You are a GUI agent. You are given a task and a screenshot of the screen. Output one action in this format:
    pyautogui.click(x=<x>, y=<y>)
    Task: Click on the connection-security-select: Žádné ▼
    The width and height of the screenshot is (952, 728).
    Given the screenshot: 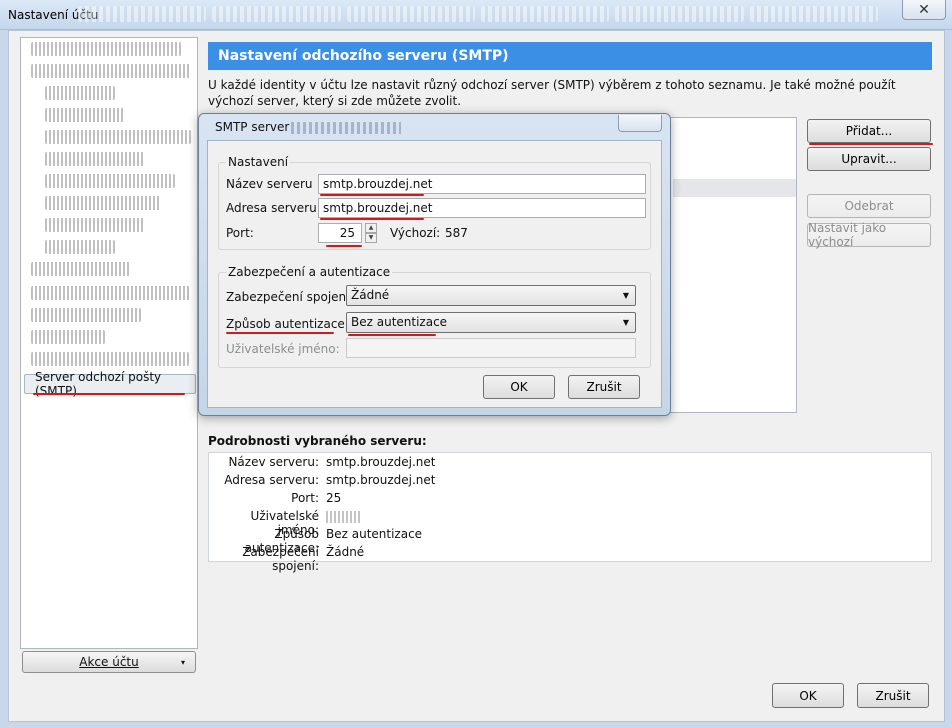 What is the action you would take?
    pyautogui.click(x=491, y=295)
    